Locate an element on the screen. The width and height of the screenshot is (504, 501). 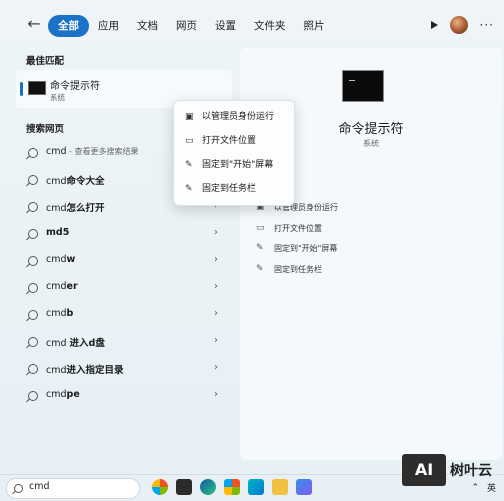
web-result: cmd进入指定目录 › is located at coordinates (124, 370).